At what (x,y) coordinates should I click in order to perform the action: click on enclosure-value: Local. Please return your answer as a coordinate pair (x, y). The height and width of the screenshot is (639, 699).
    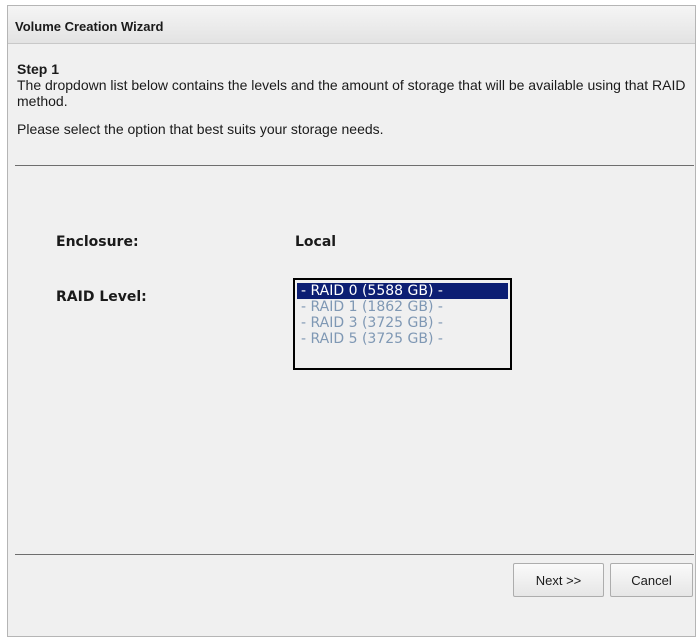
    Looking at the image, I should click on (316, 242).